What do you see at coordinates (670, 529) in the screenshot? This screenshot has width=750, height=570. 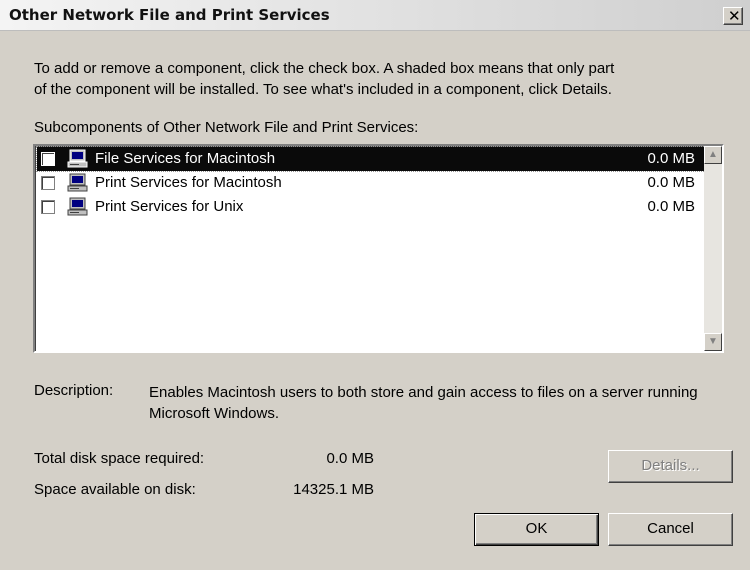 I see `cancel-button: Cancel` at bounding box center [670, 529].